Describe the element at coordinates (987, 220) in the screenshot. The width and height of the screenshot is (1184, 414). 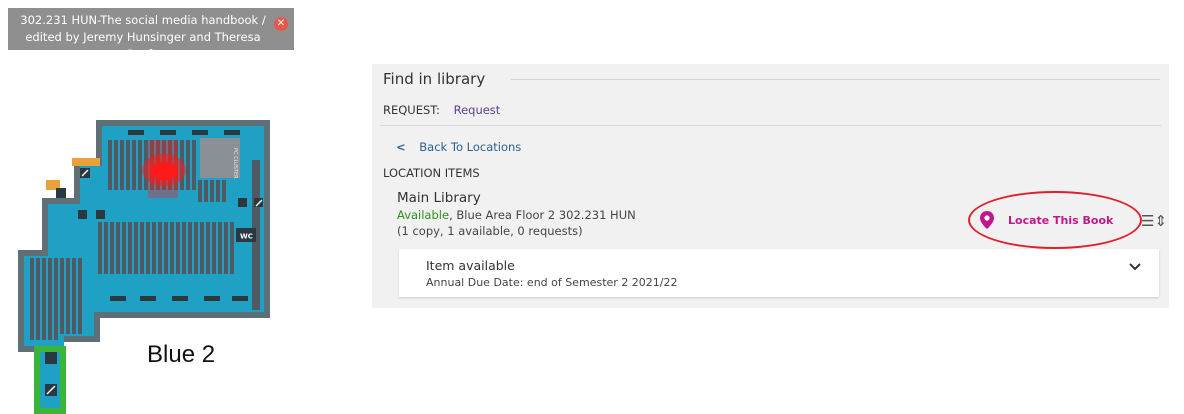
I see `map-pin-icon` at that location.